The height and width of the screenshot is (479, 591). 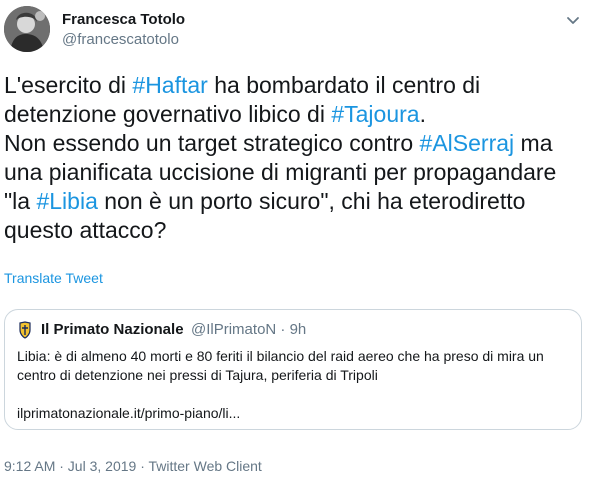 What do you see at coordinates (68, 85) in the screenshot?
I see `tweet-text-segment: L'esercito di` at bounding box center [68, 85].